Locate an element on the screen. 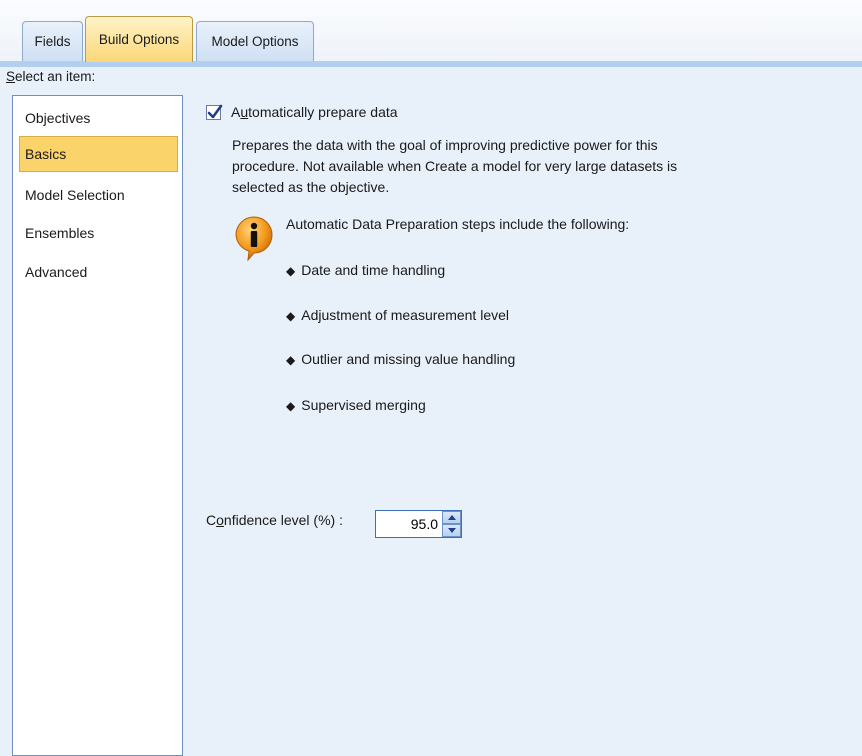  confidence-level-stepper is located at coordinates (418, 524).